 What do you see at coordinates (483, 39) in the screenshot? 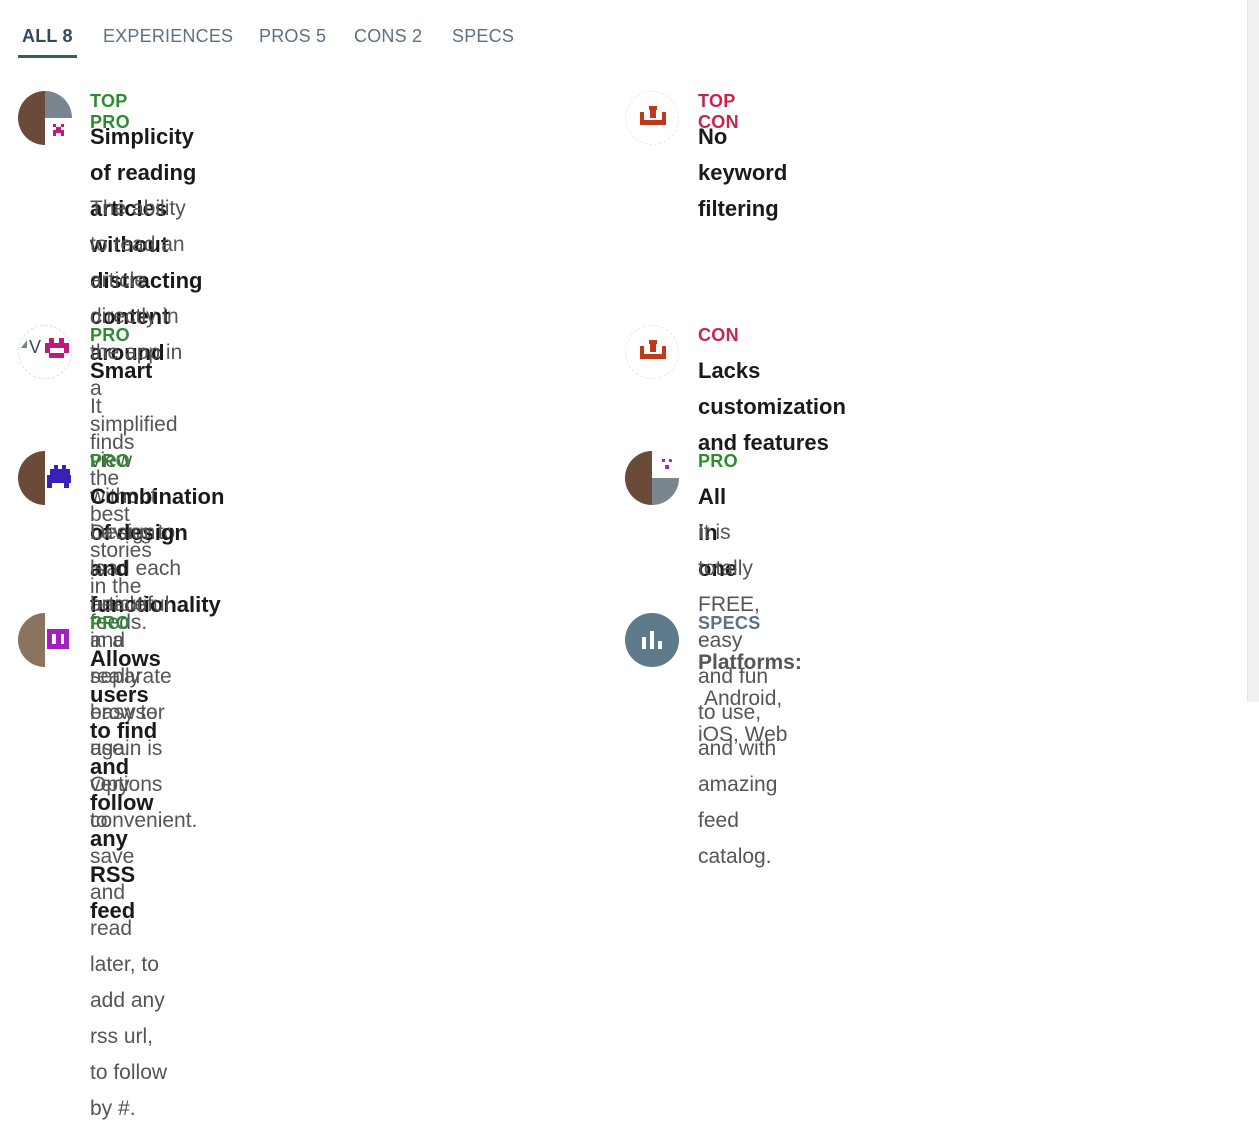
I see `tab-specs: SPECS` at bounding box center [483, 39].